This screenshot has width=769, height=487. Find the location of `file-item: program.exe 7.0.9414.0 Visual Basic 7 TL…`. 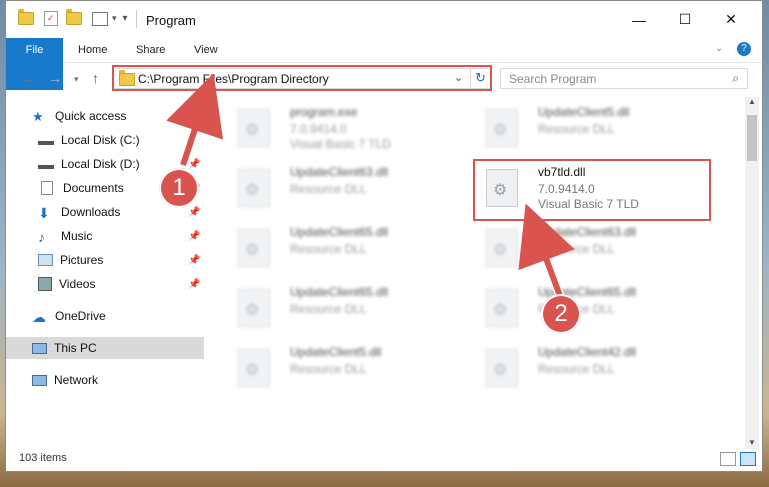

file-item: program.exe 7.0.9414.0 Visual Basic 7 TL… is located at coordinates (343, 127).